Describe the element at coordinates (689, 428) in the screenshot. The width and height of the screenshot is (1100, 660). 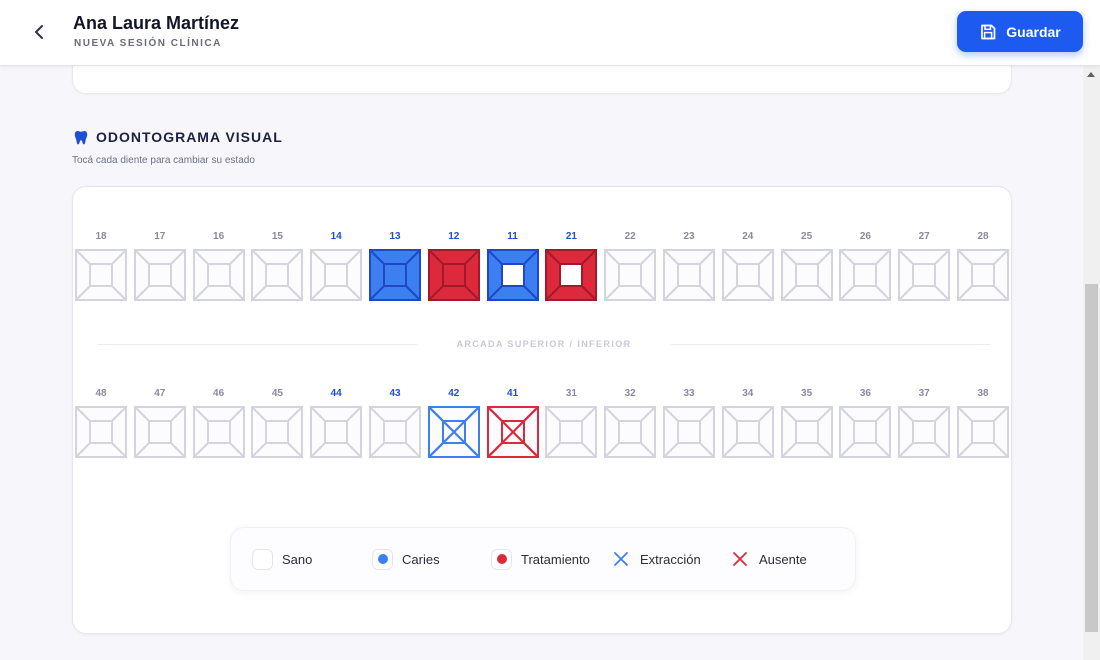
I see `tooth-33: 33` at that location.